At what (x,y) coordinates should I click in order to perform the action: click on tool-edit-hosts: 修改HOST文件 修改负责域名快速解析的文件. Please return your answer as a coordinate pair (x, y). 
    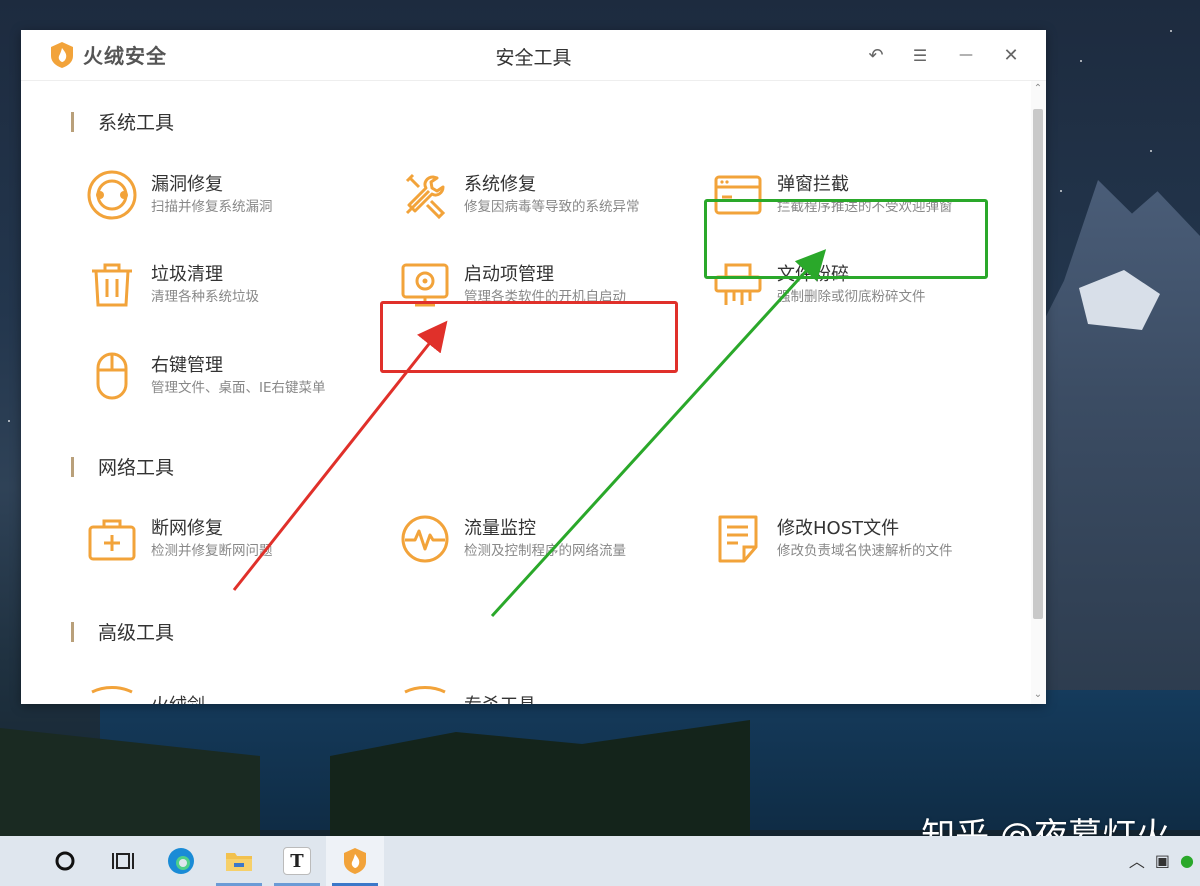
    Looking at the image, I should click on (845, 539).